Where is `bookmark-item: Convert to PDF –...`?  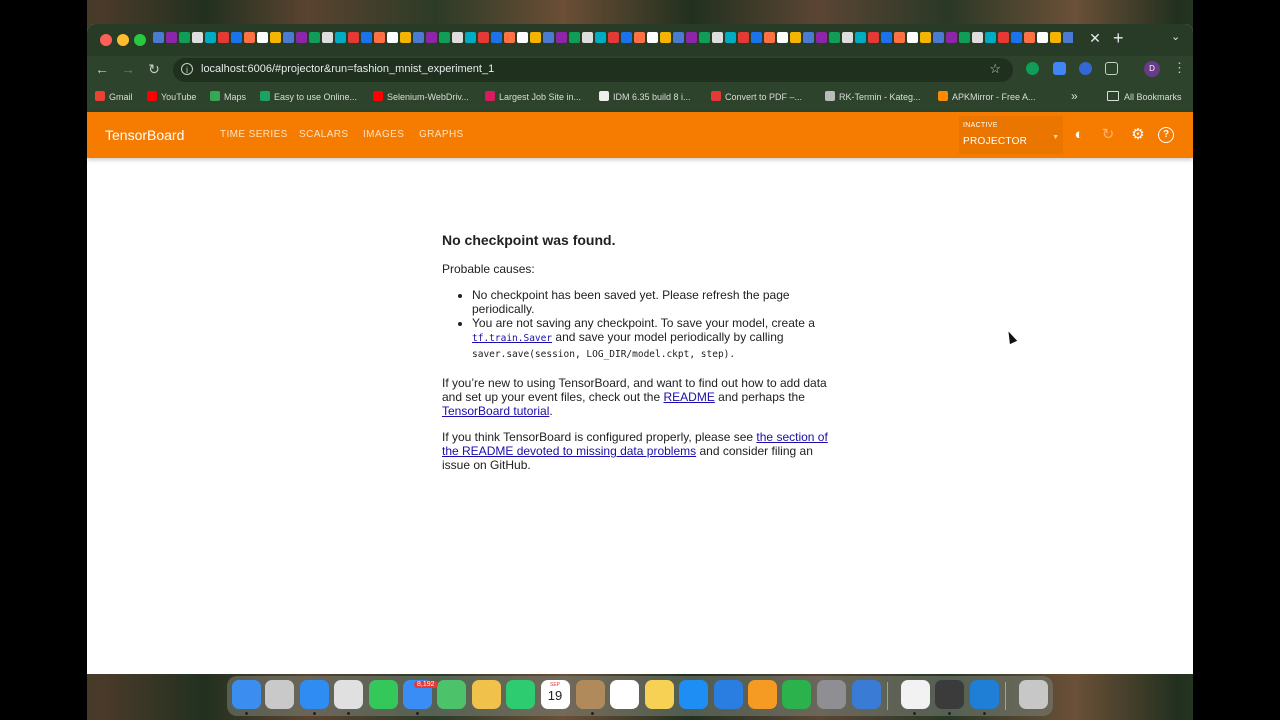 bookmark-item: Convert to PDF –... is located at coordinates (756, 96).